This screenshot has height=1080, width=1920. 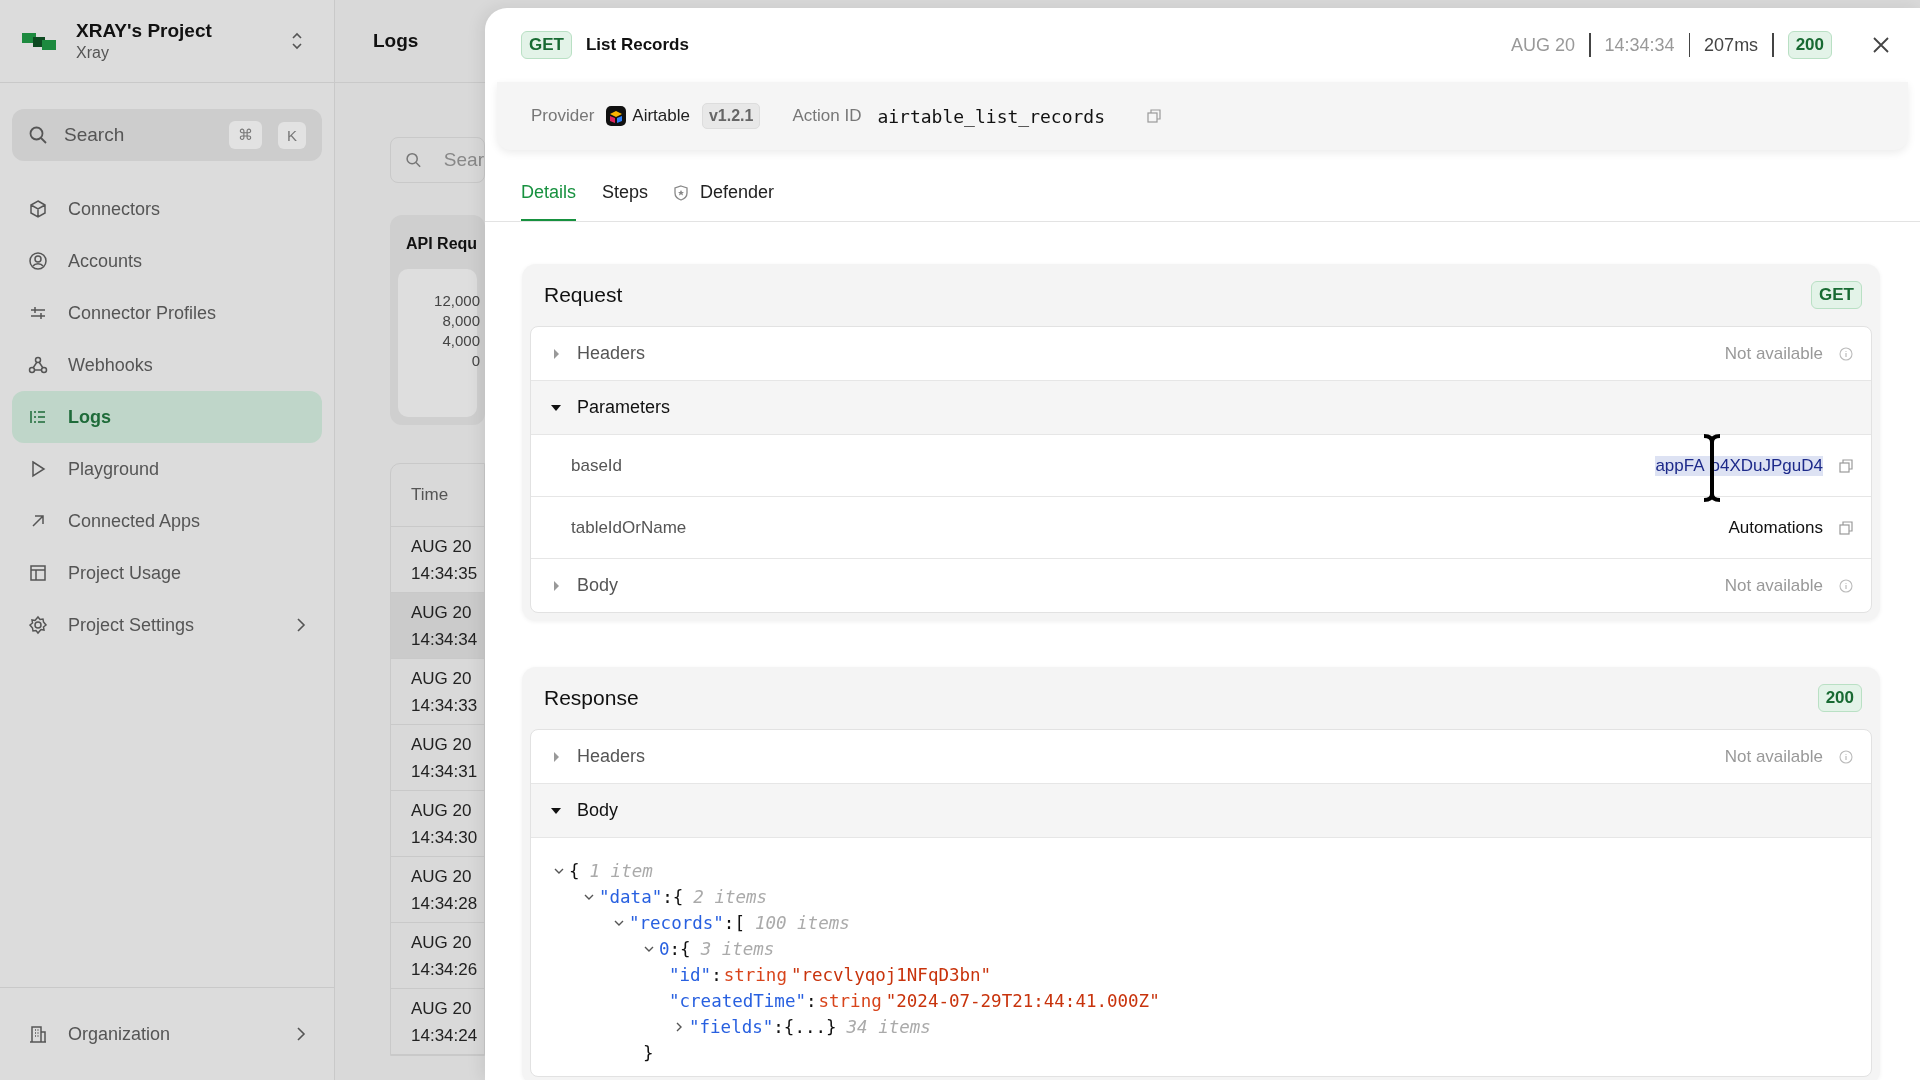 I want to click on json-bracket: {...}, so click(x=810, y=1027).